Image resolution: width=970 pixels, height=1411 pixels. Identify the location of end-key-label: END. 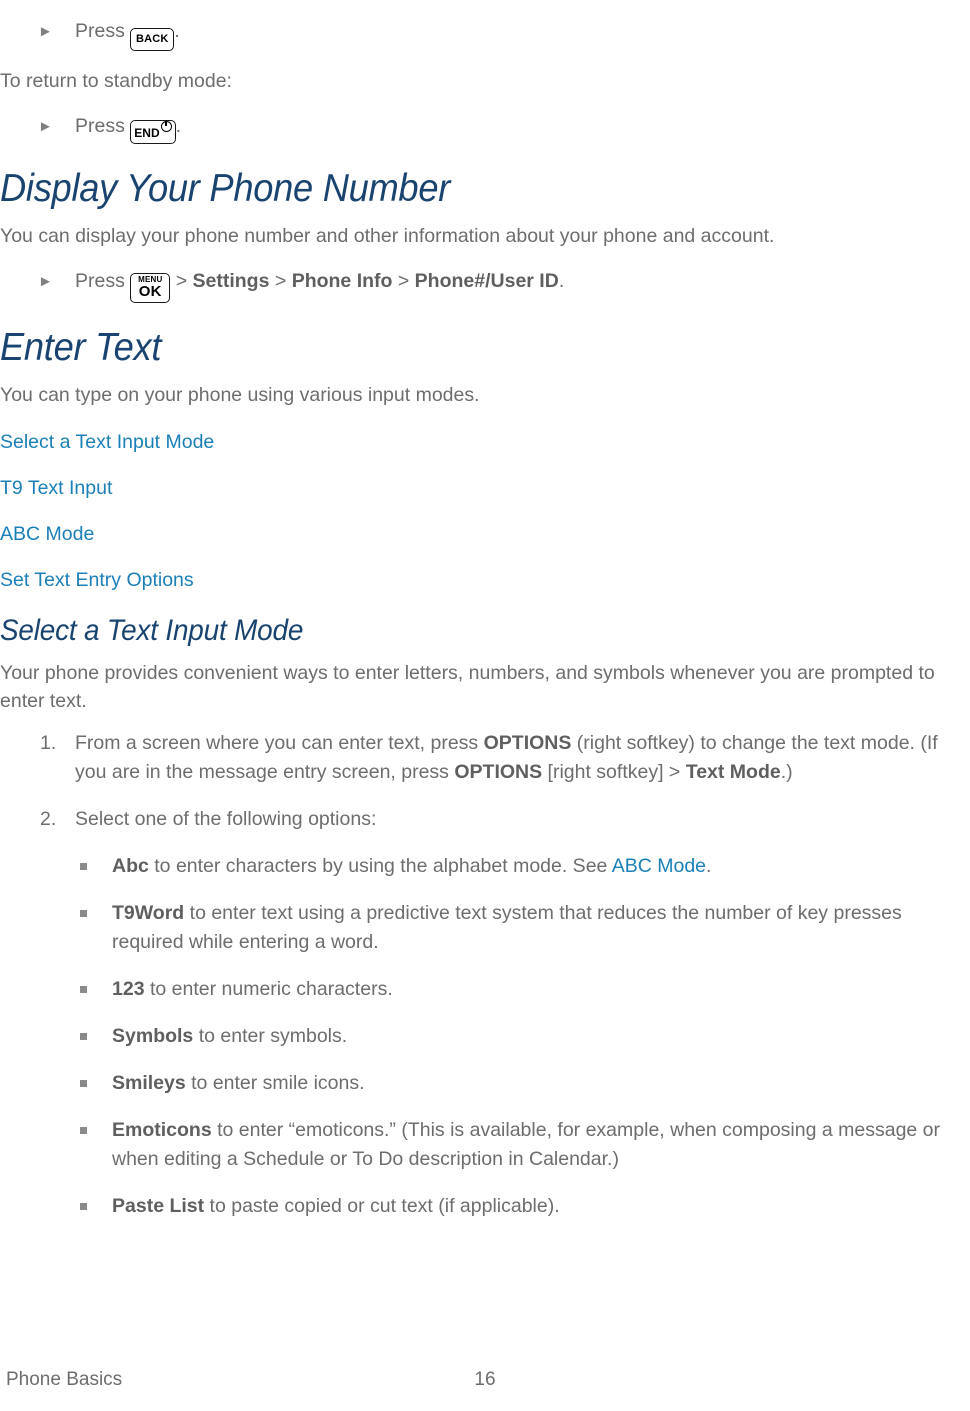
(147, 133).